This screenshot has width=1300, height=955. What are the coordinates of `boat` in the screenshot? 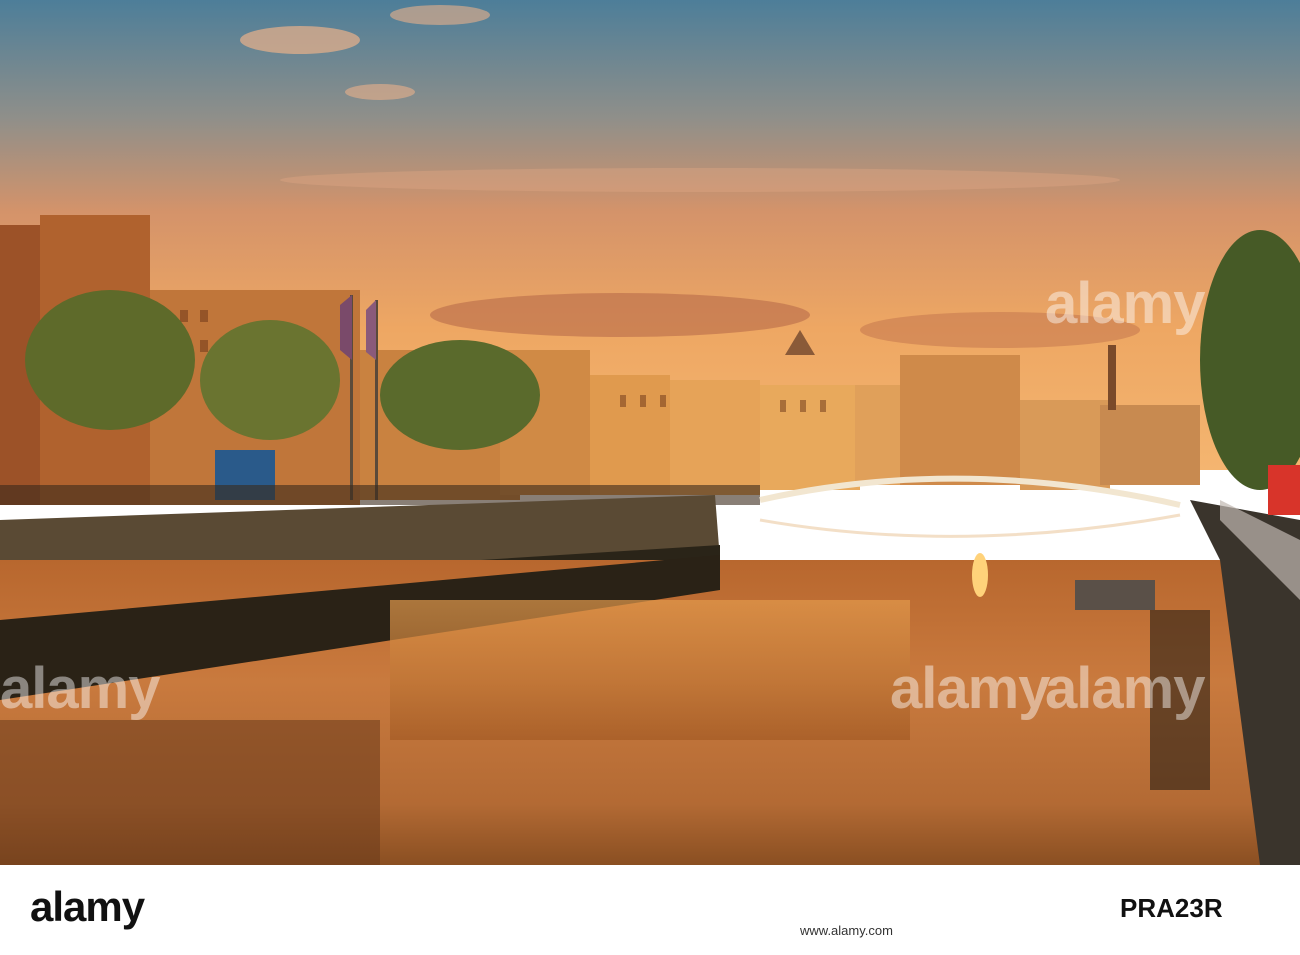 It's located at (1115, 595).